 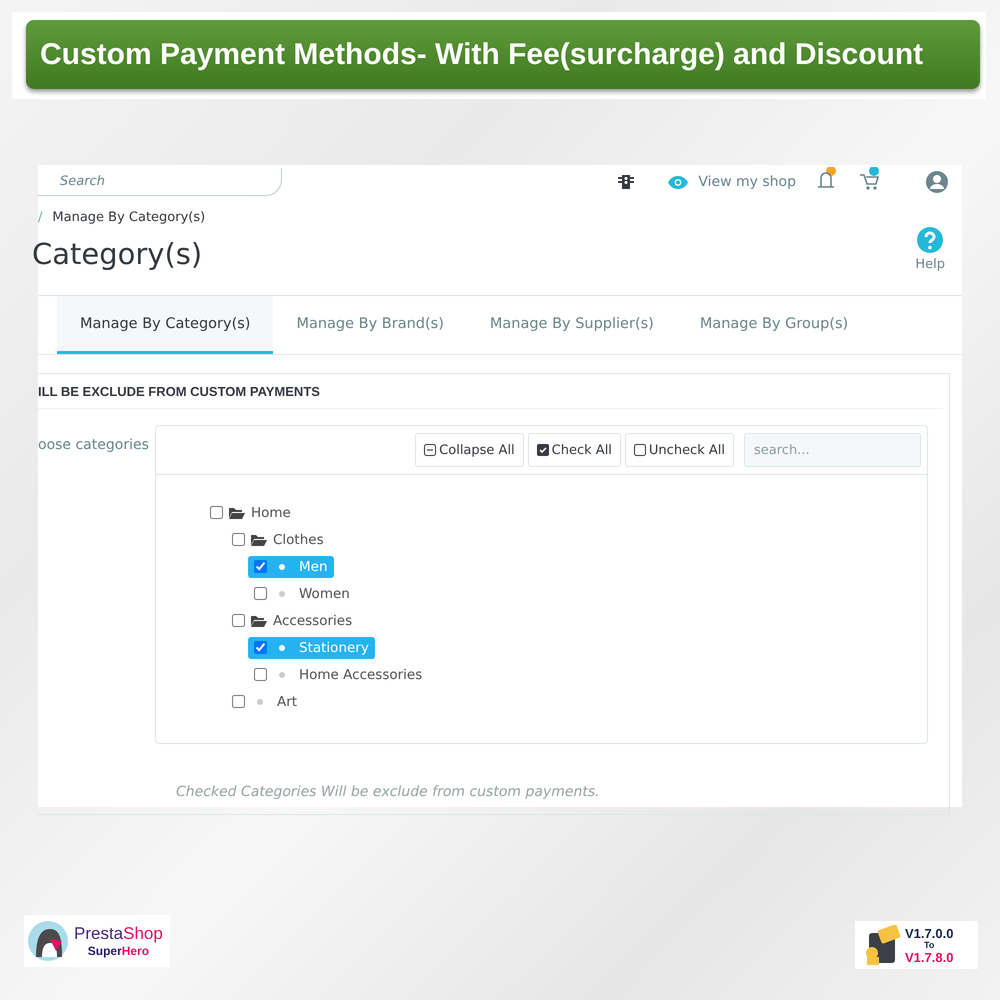 I want to click on help-button: Help, so click(x=930, y=249).